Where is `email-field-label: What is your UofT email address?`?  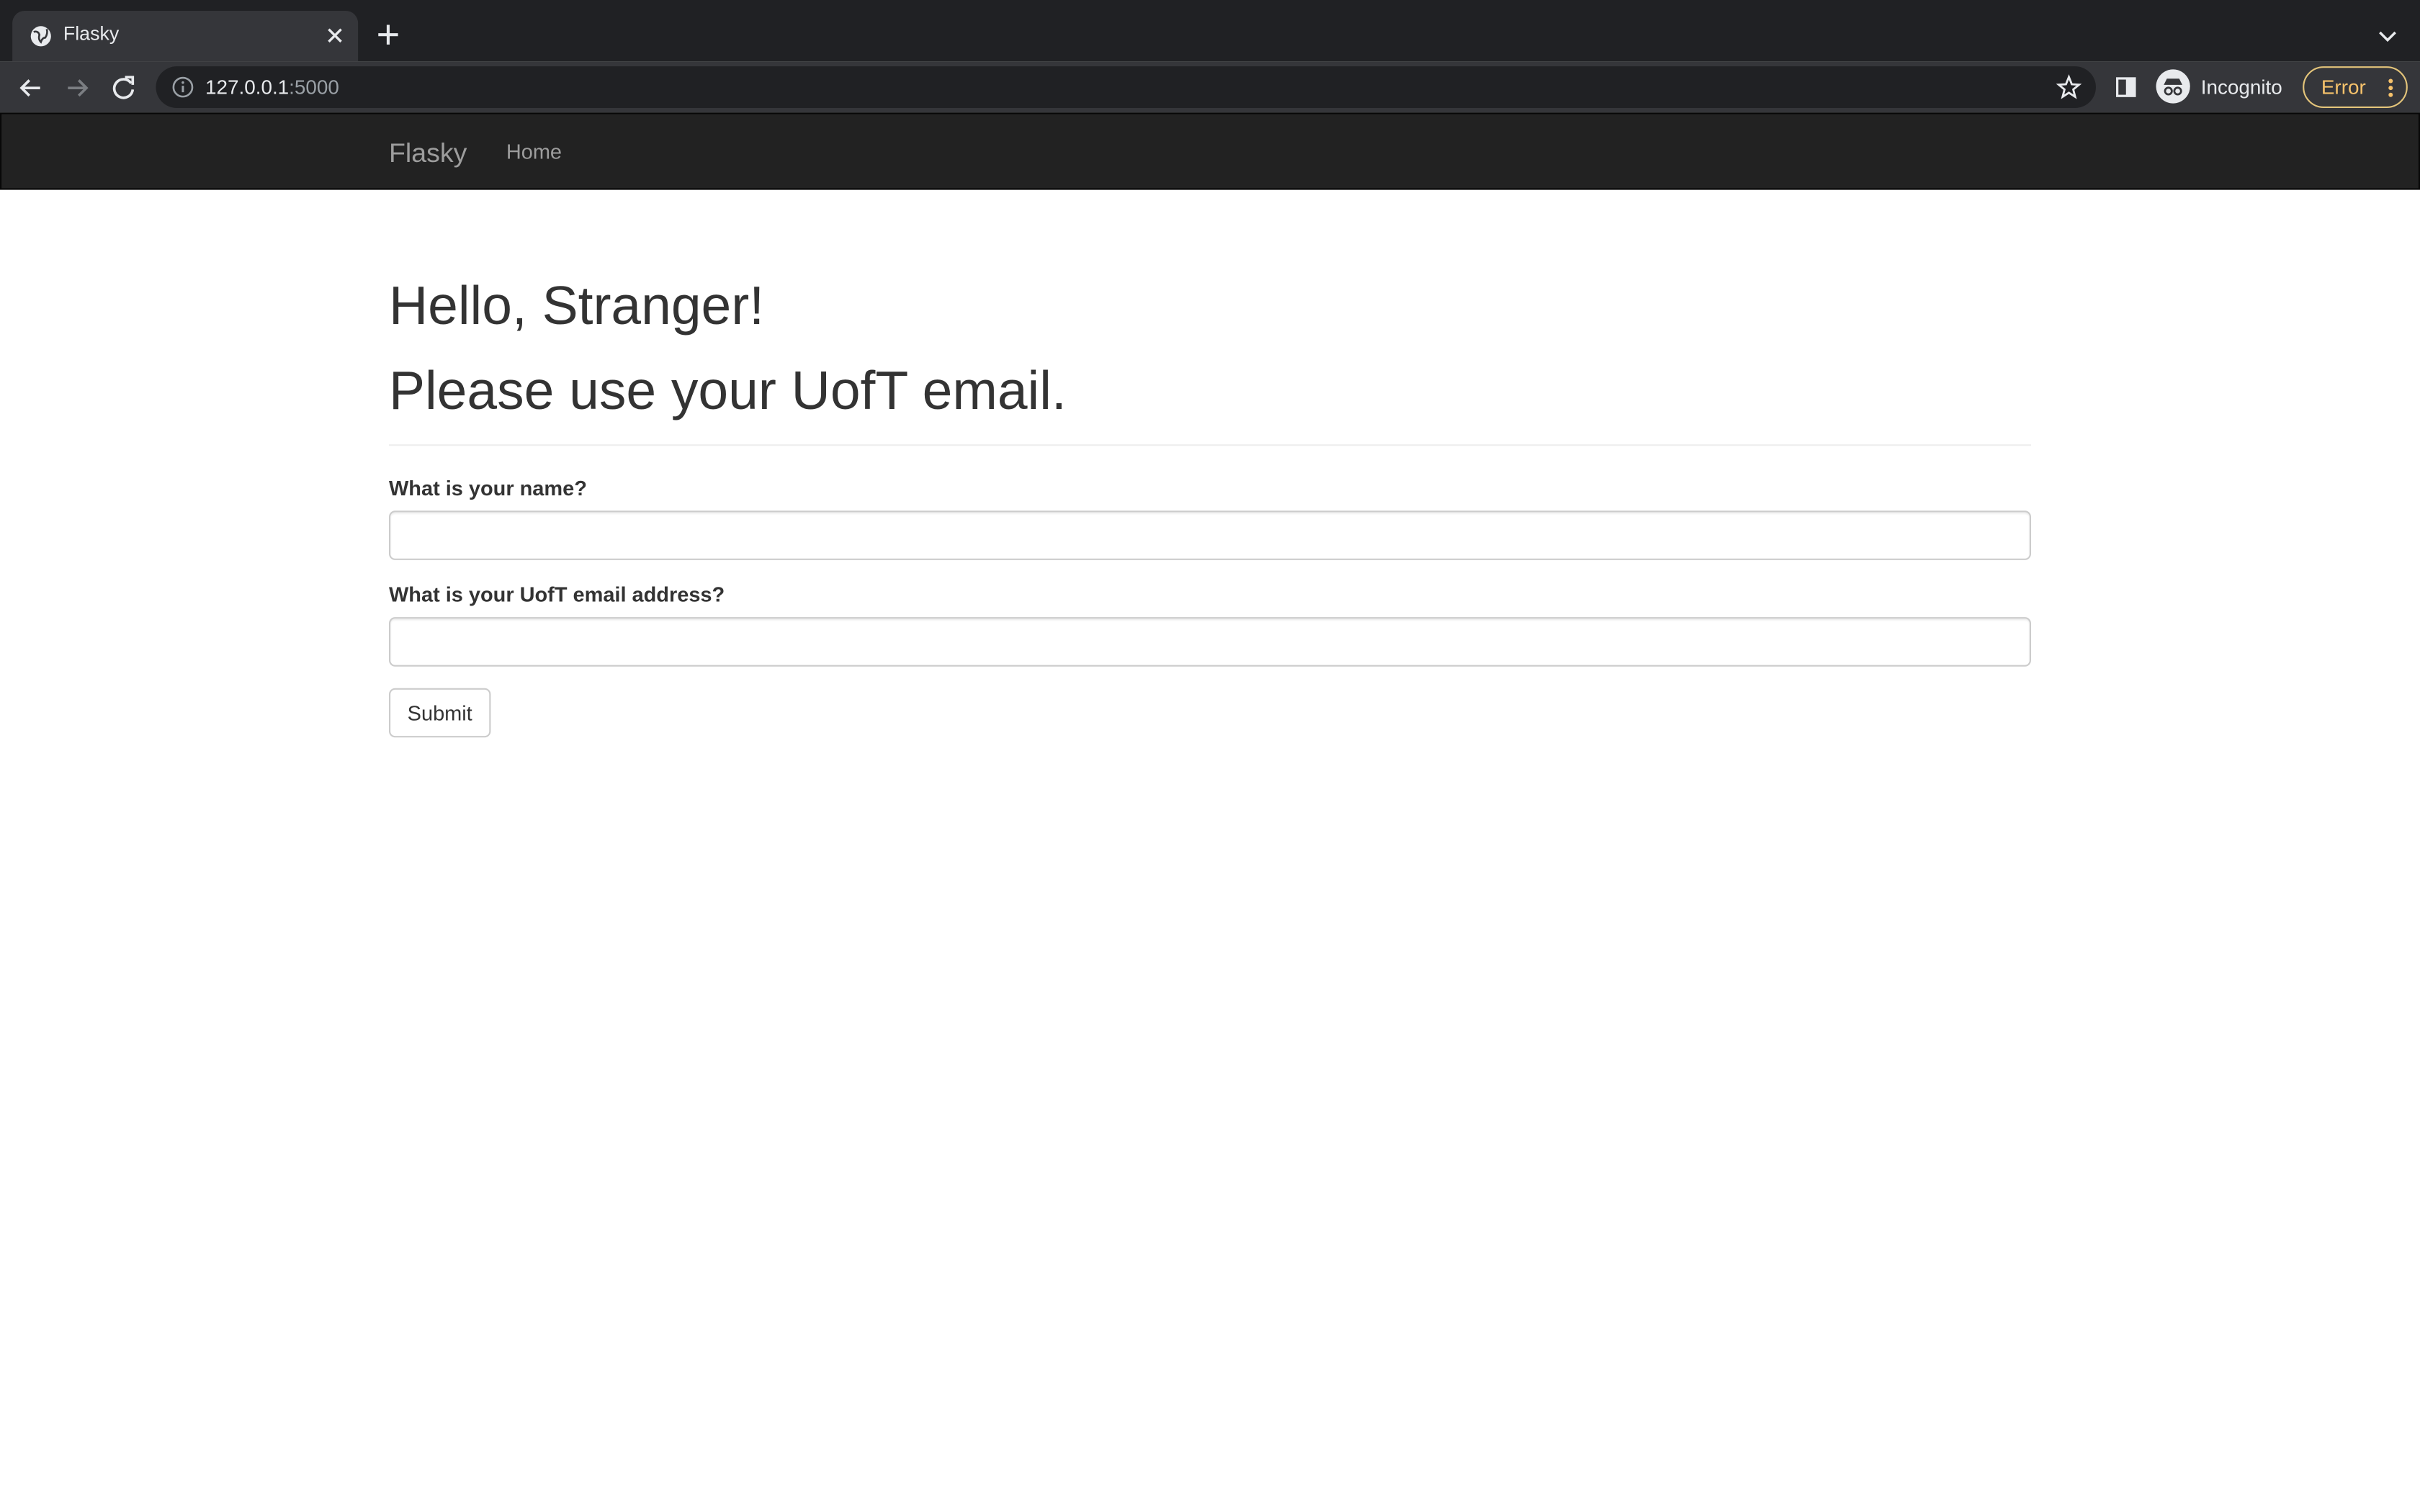 email-field-label: What is your UofT email address? is located at coordinates (557, 595).